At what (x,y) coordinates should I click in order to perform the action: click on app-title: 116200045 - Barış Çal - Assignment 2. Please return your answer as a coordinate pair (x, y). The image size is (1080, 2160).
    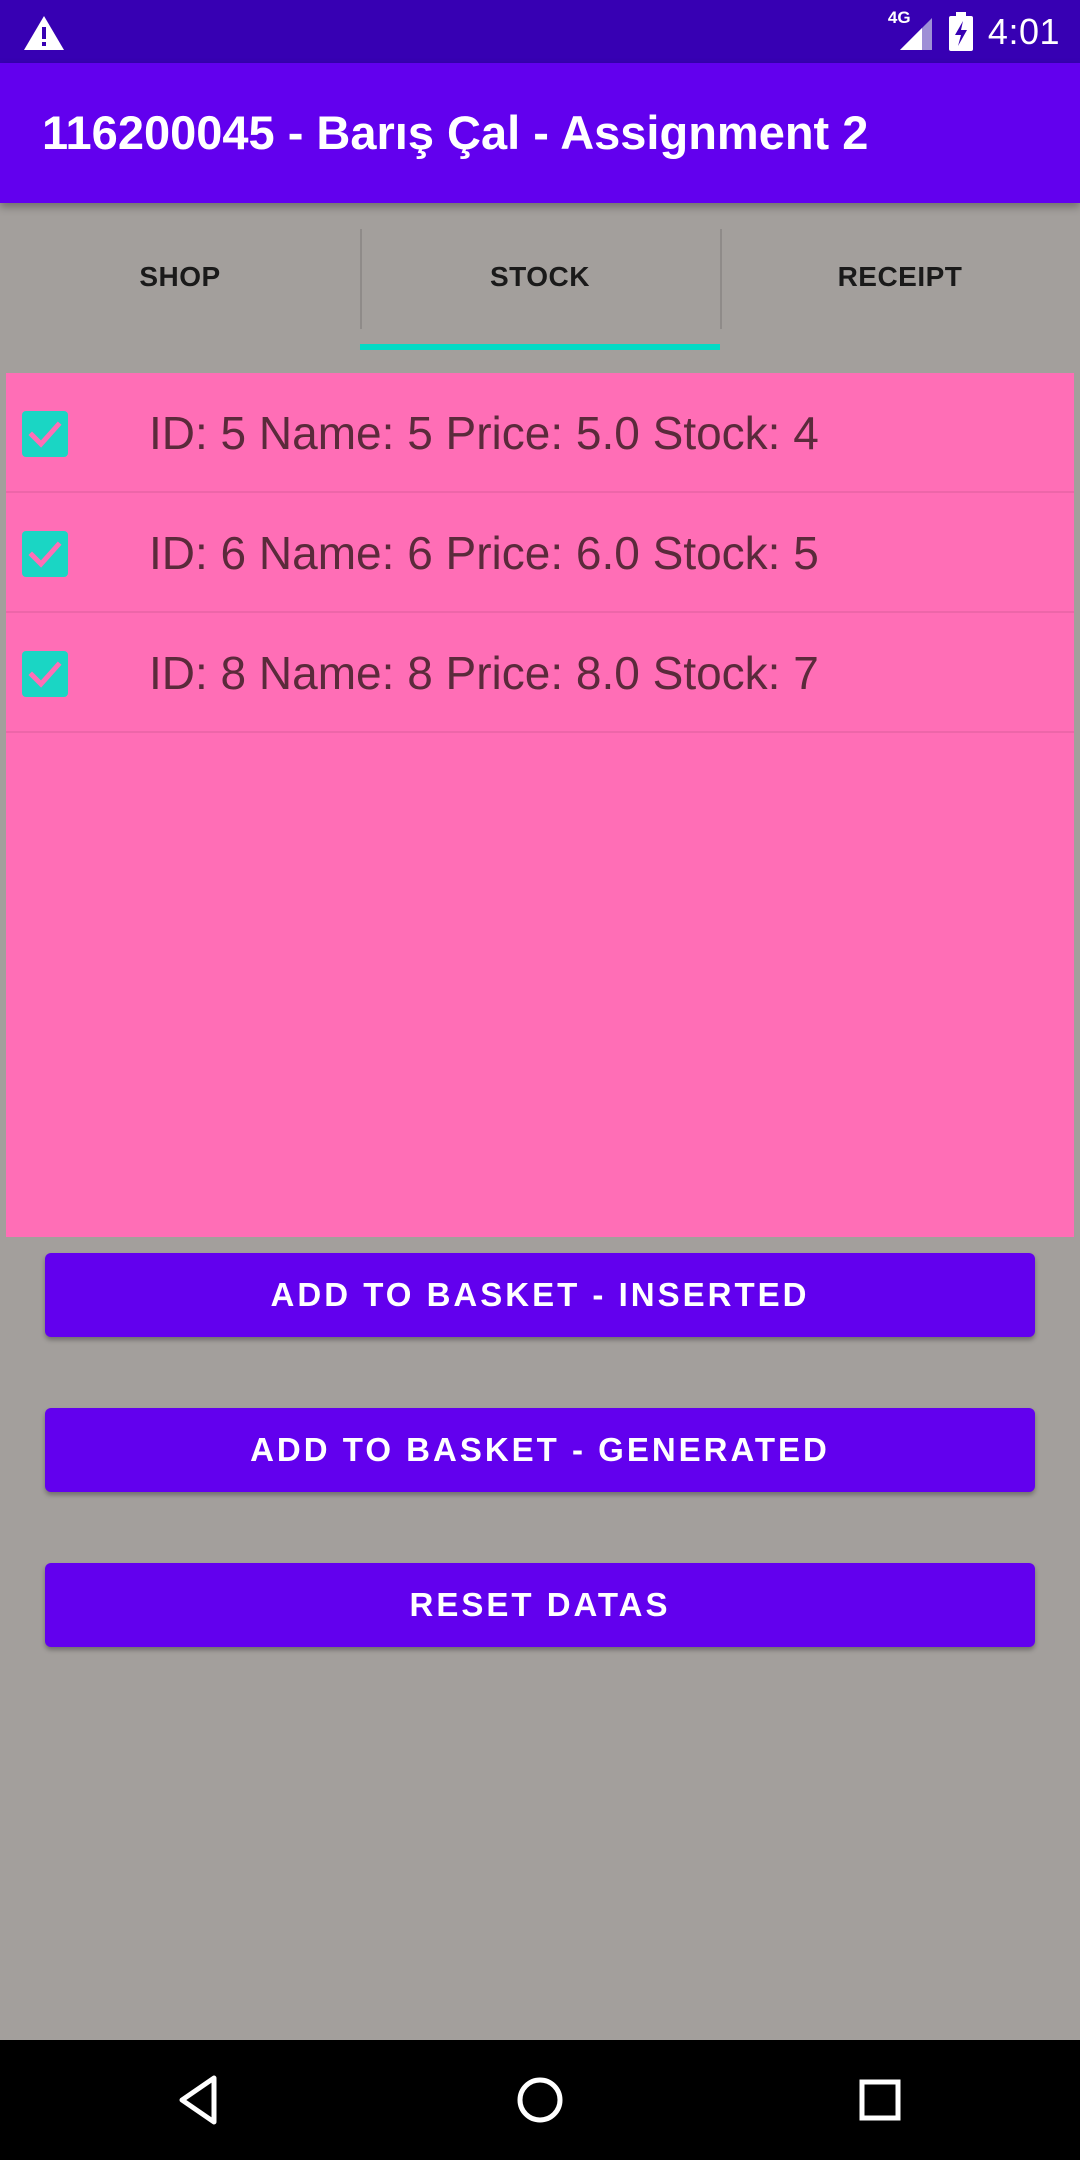
    Looking at the image, I should click on (455, 132).